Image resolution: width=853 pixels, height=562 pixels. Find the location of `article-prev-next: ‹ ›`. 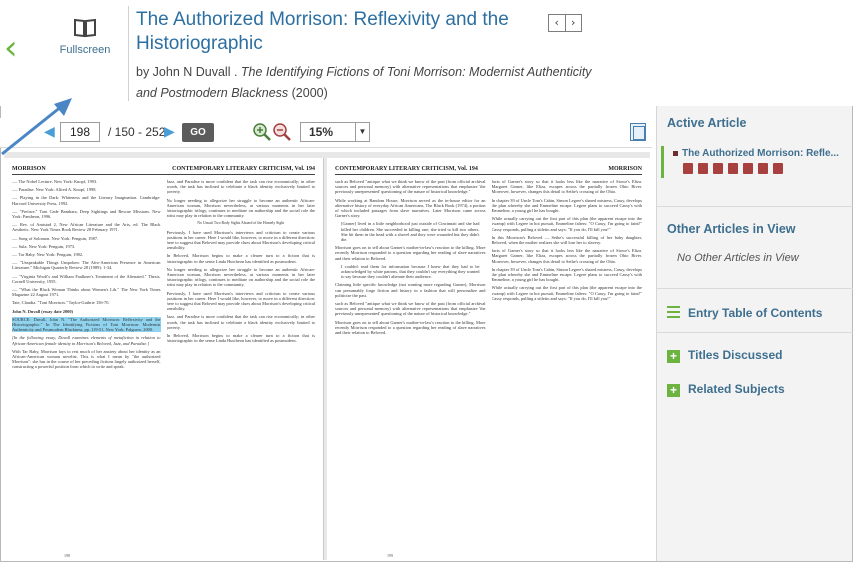

article-prev-next: ‹ › is located at coordinates (565, 23).